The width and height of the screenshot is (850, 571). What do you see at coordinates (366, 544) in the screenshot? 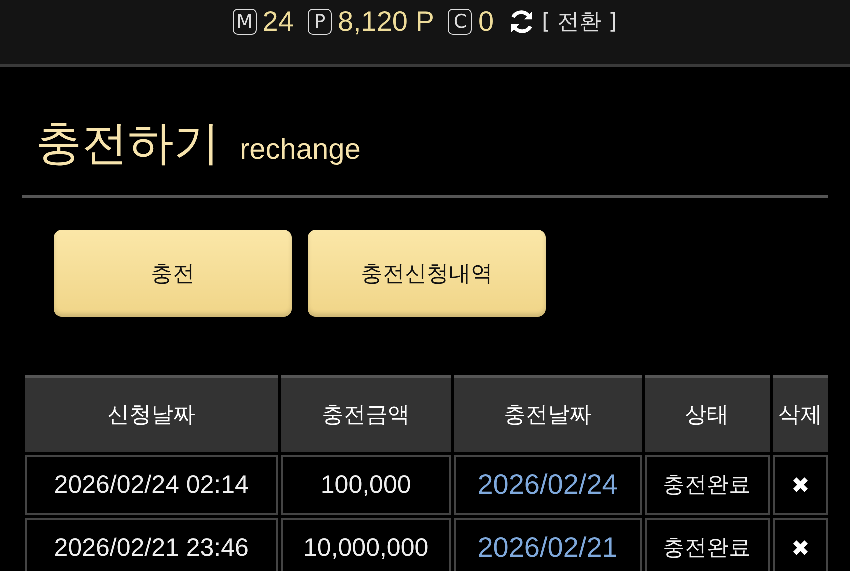
I see `amount-cell: 10,000,000` at bounding box center [366, 544].